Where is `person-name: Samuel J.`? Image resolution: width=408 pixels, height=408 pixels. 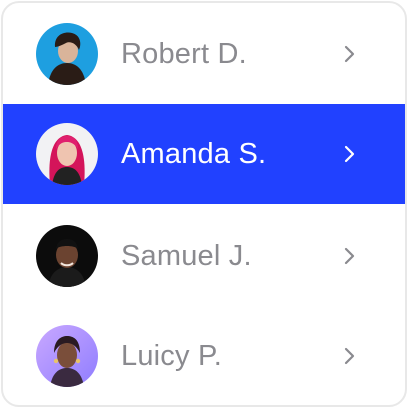 person-name: Samuel J. is located at coordinates (186, 255).